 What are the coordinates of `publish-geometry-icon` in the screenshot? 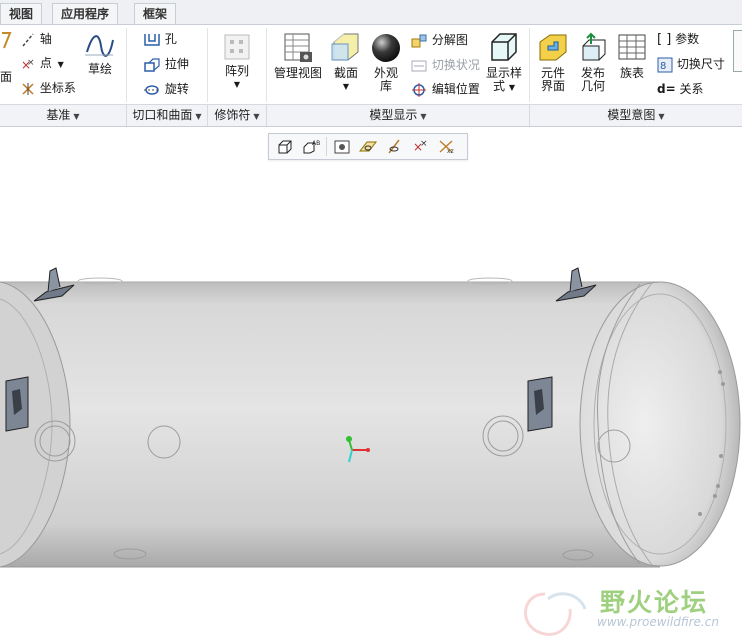 It's located at (594, 46).